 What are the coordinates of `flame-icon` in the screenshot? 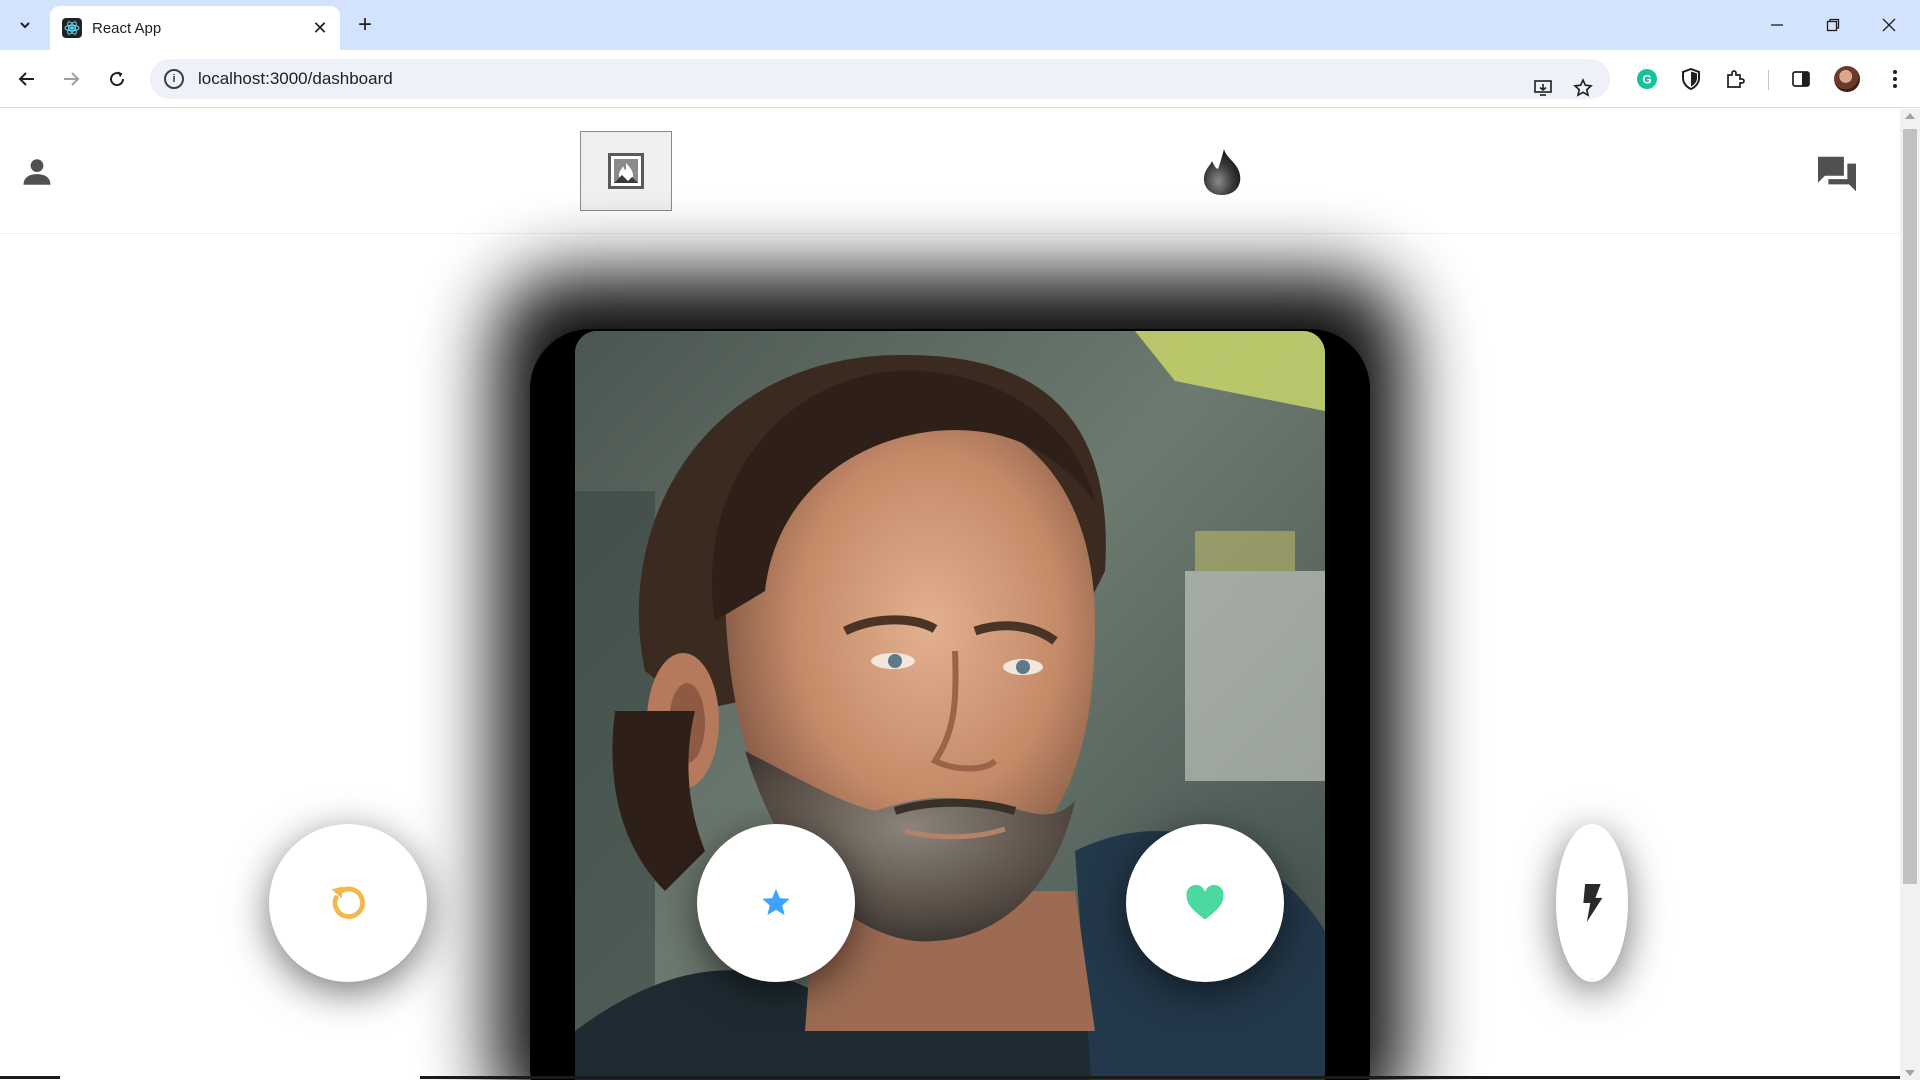 It's located at (1222, 172).